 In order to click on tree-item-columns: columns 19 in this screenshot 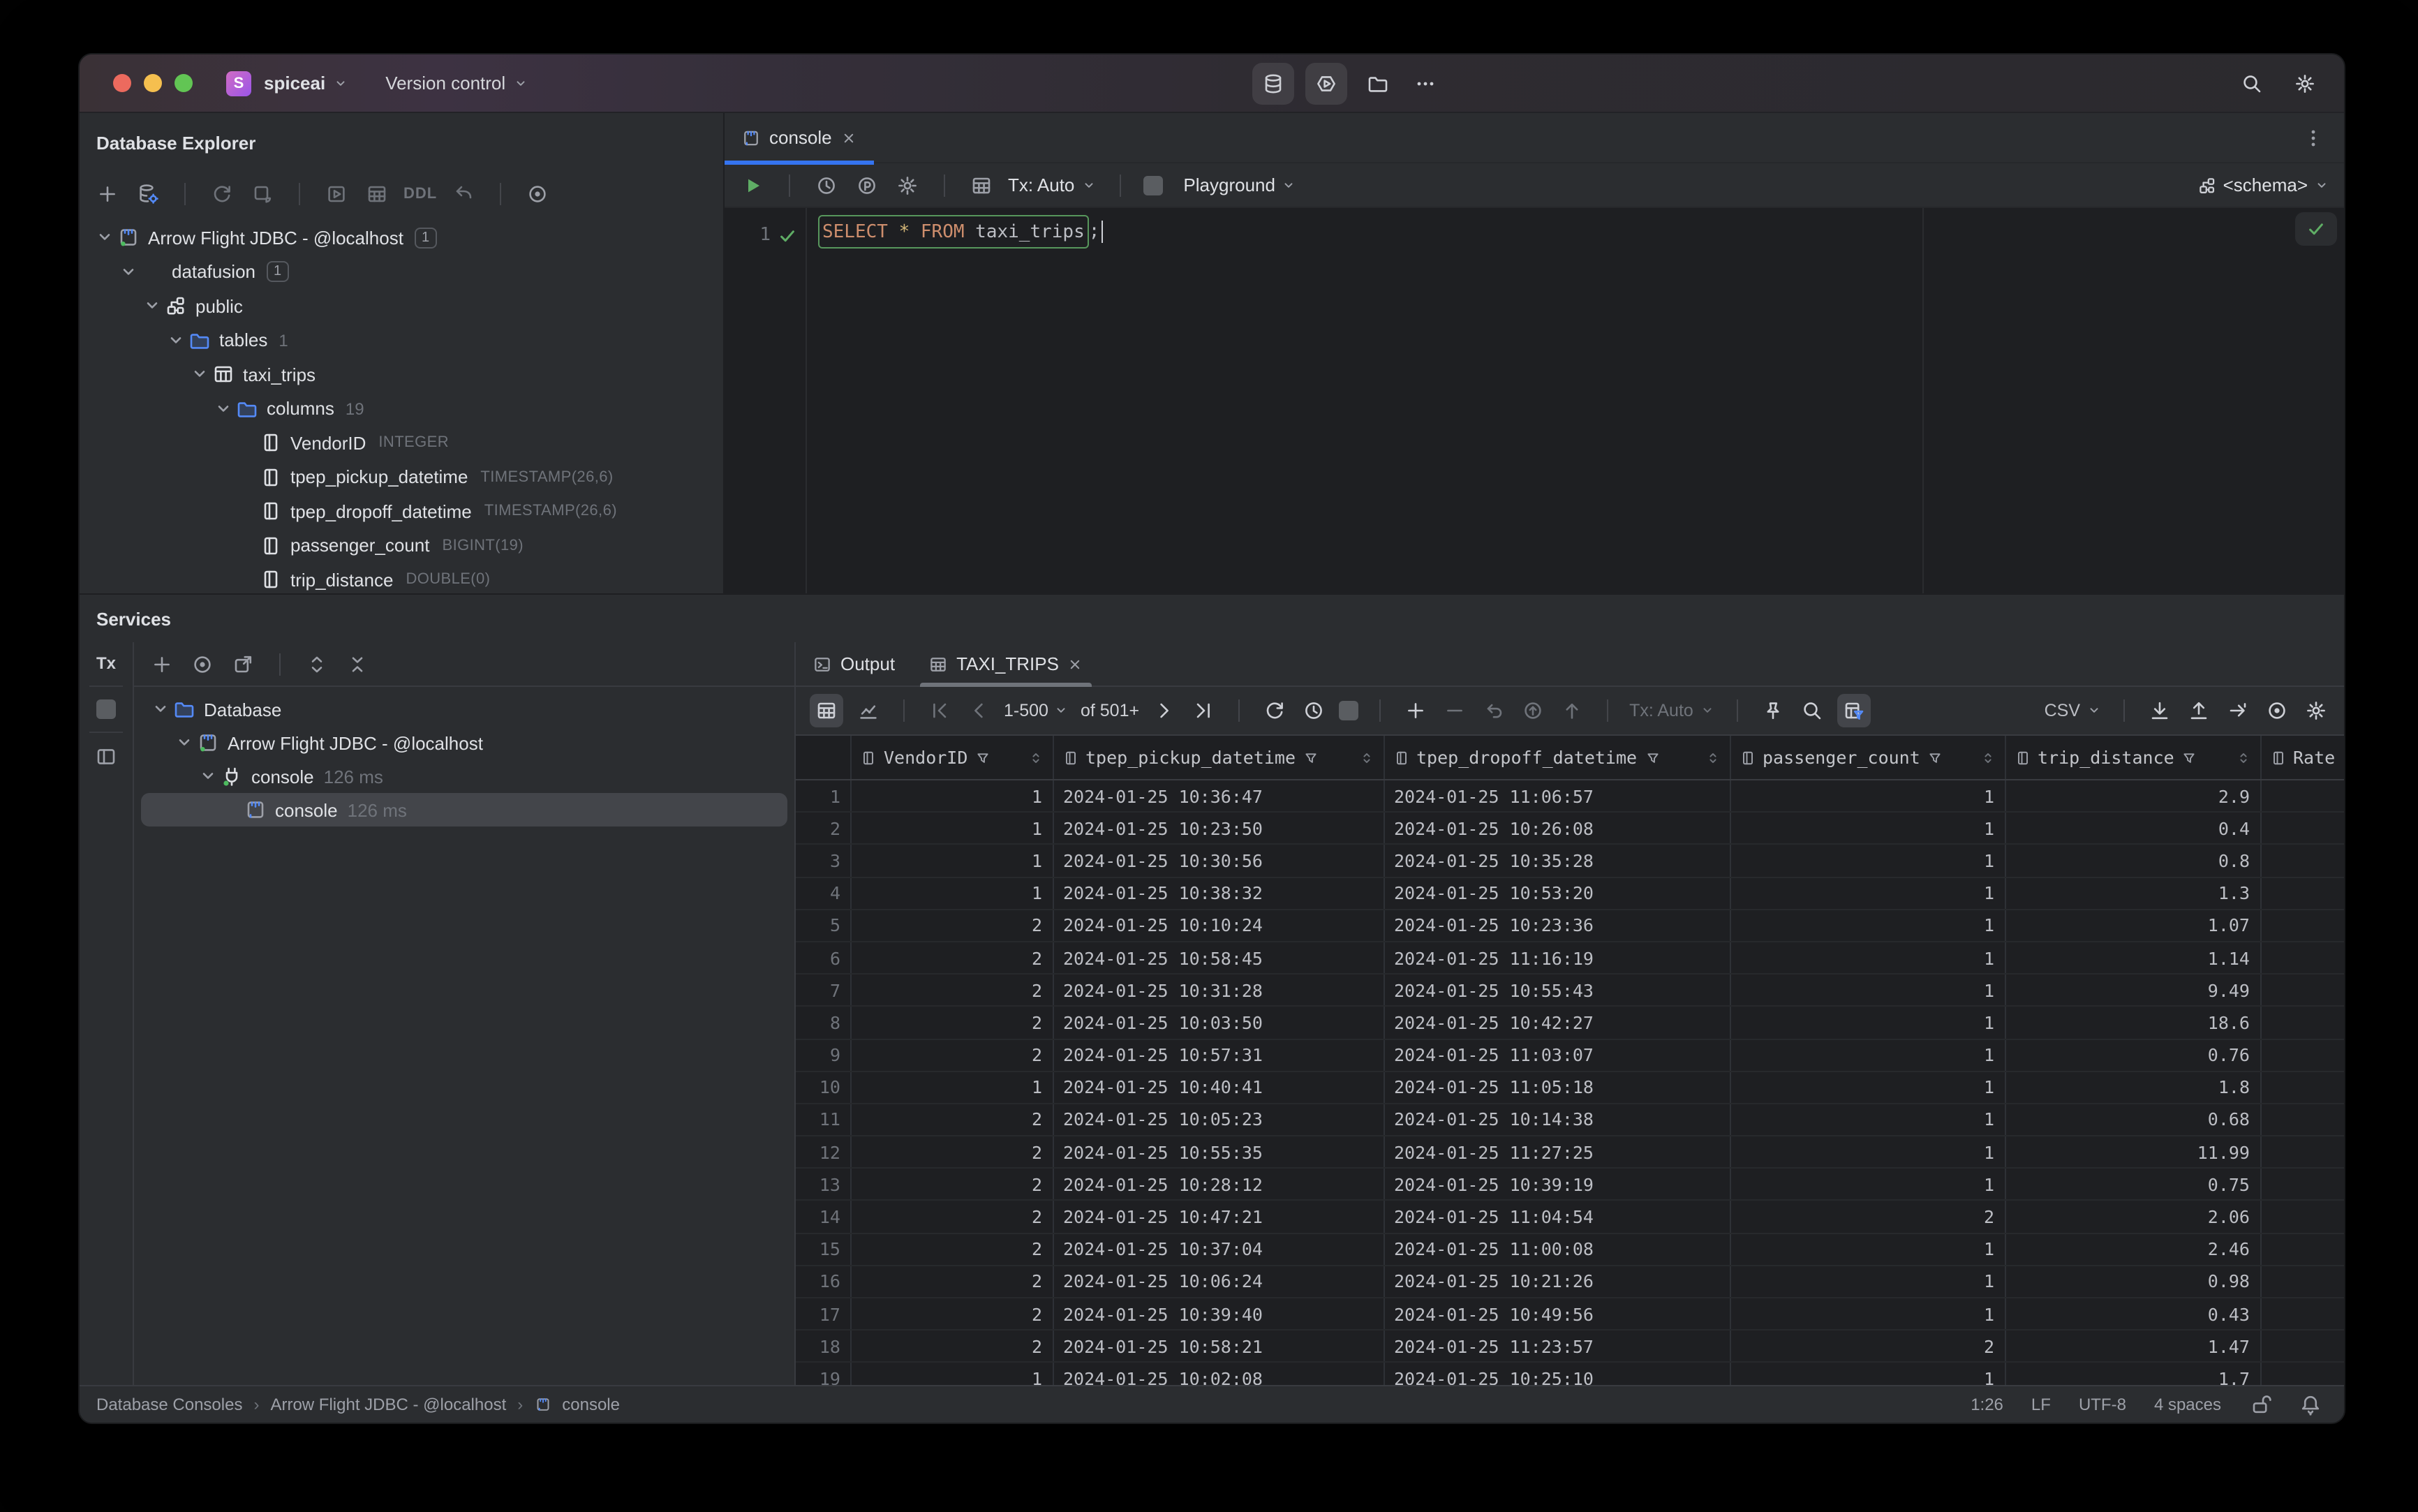, I will do `click(402, 409)`.